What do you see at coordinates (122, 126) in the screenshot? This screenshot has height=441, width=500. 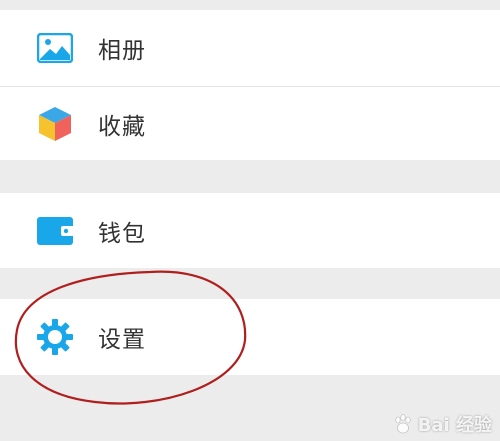 I see `menu-item-label: 收藏` at bounding box center [122, 126].